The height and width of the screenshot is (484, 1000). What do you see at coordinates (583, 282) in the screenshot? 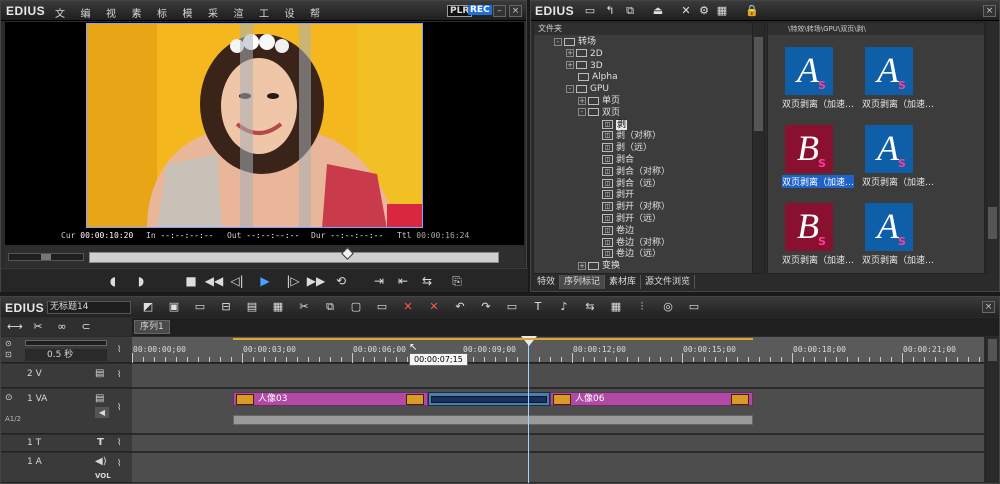
I see `bin-tab: 序列标记` at bounding box center [583, 282].